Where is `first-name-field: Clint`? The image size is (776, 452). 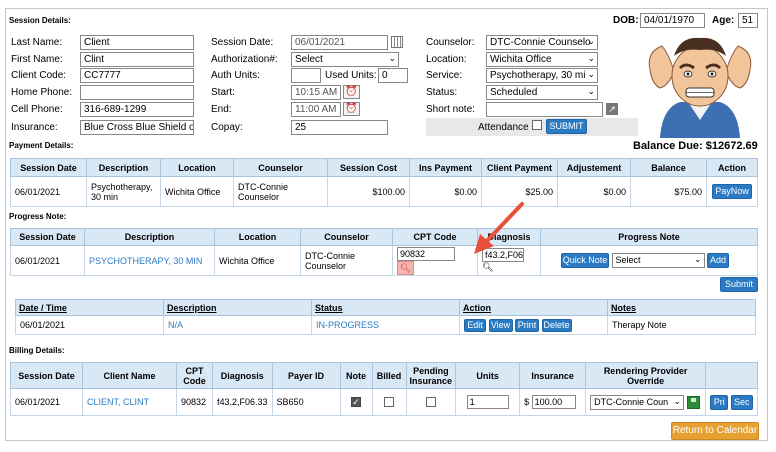
first-name-field: Clint is located at coordinates (137, 59).